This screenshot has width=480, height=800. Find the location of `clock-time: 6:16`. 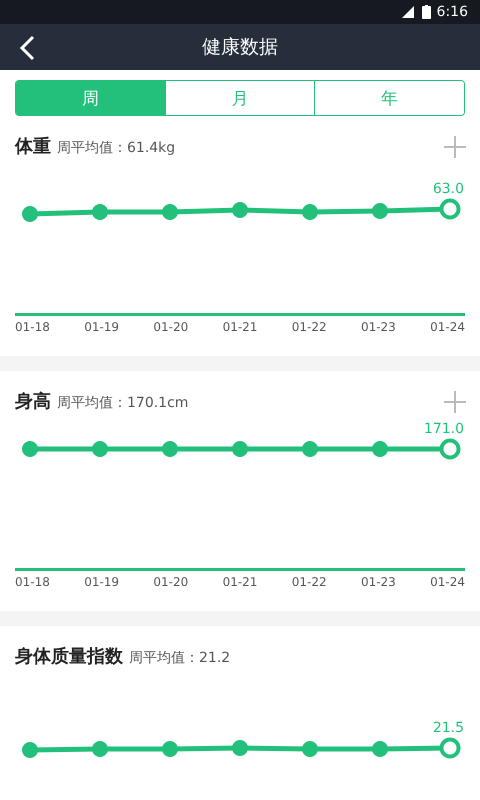

clock-time: 6:16 is located at coordinates (452, 12).